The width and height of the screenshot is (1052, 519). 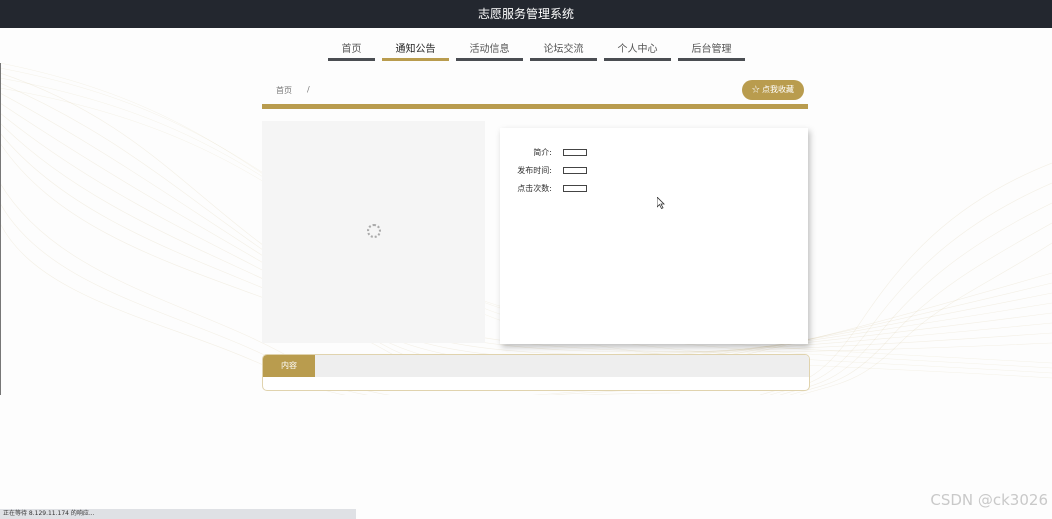 I want to click on left-edge-line, so click(x=0, y=229).